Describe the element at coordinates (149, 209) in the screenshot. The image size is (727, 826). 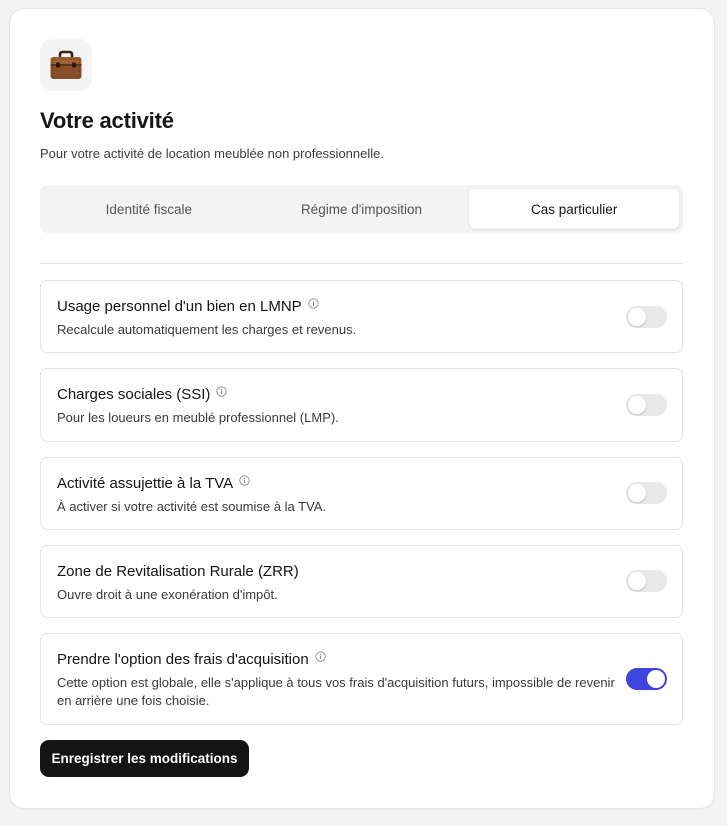
I see `tab-identite-fiscale: Identité fiscale` at that location.